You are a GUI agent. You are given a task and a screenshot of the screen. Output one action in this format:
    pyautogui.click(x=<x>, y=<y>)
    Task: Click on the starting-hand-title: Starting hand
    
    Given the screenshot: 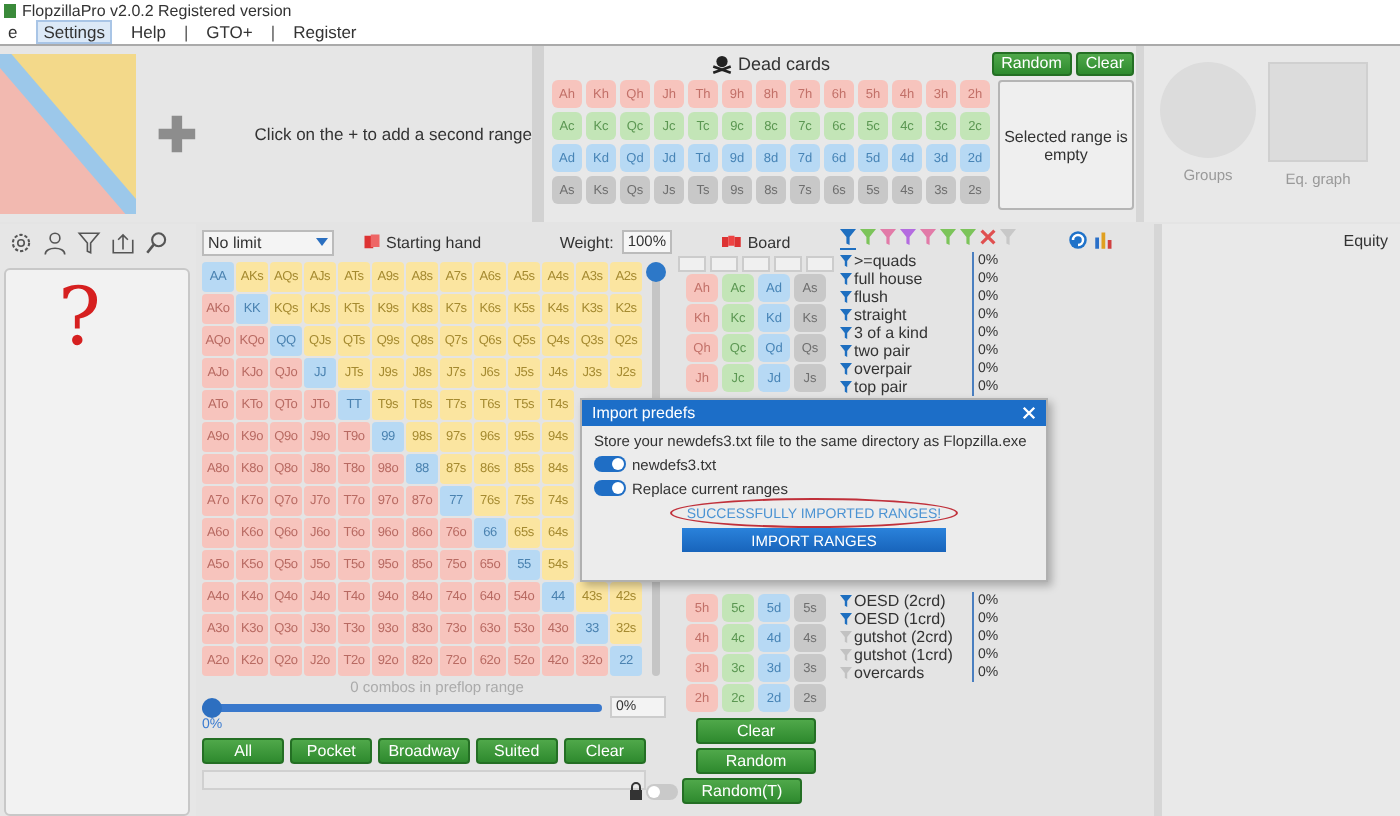 What is the action you would take?
    pyautogui.click(x=434, y=242)
    